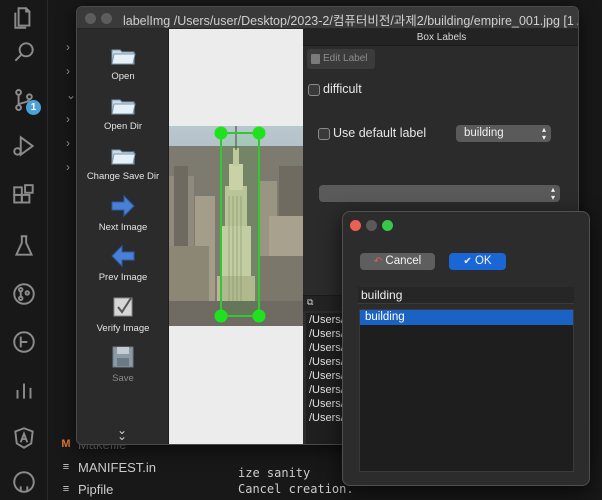 The width and height of the screenshot is (602, 500). What do you see at coordinates (122, 433) in the screenshot?
I see `more-tools-chevron-icon: ⌄ ⌄` at bounding box center [122, 433].